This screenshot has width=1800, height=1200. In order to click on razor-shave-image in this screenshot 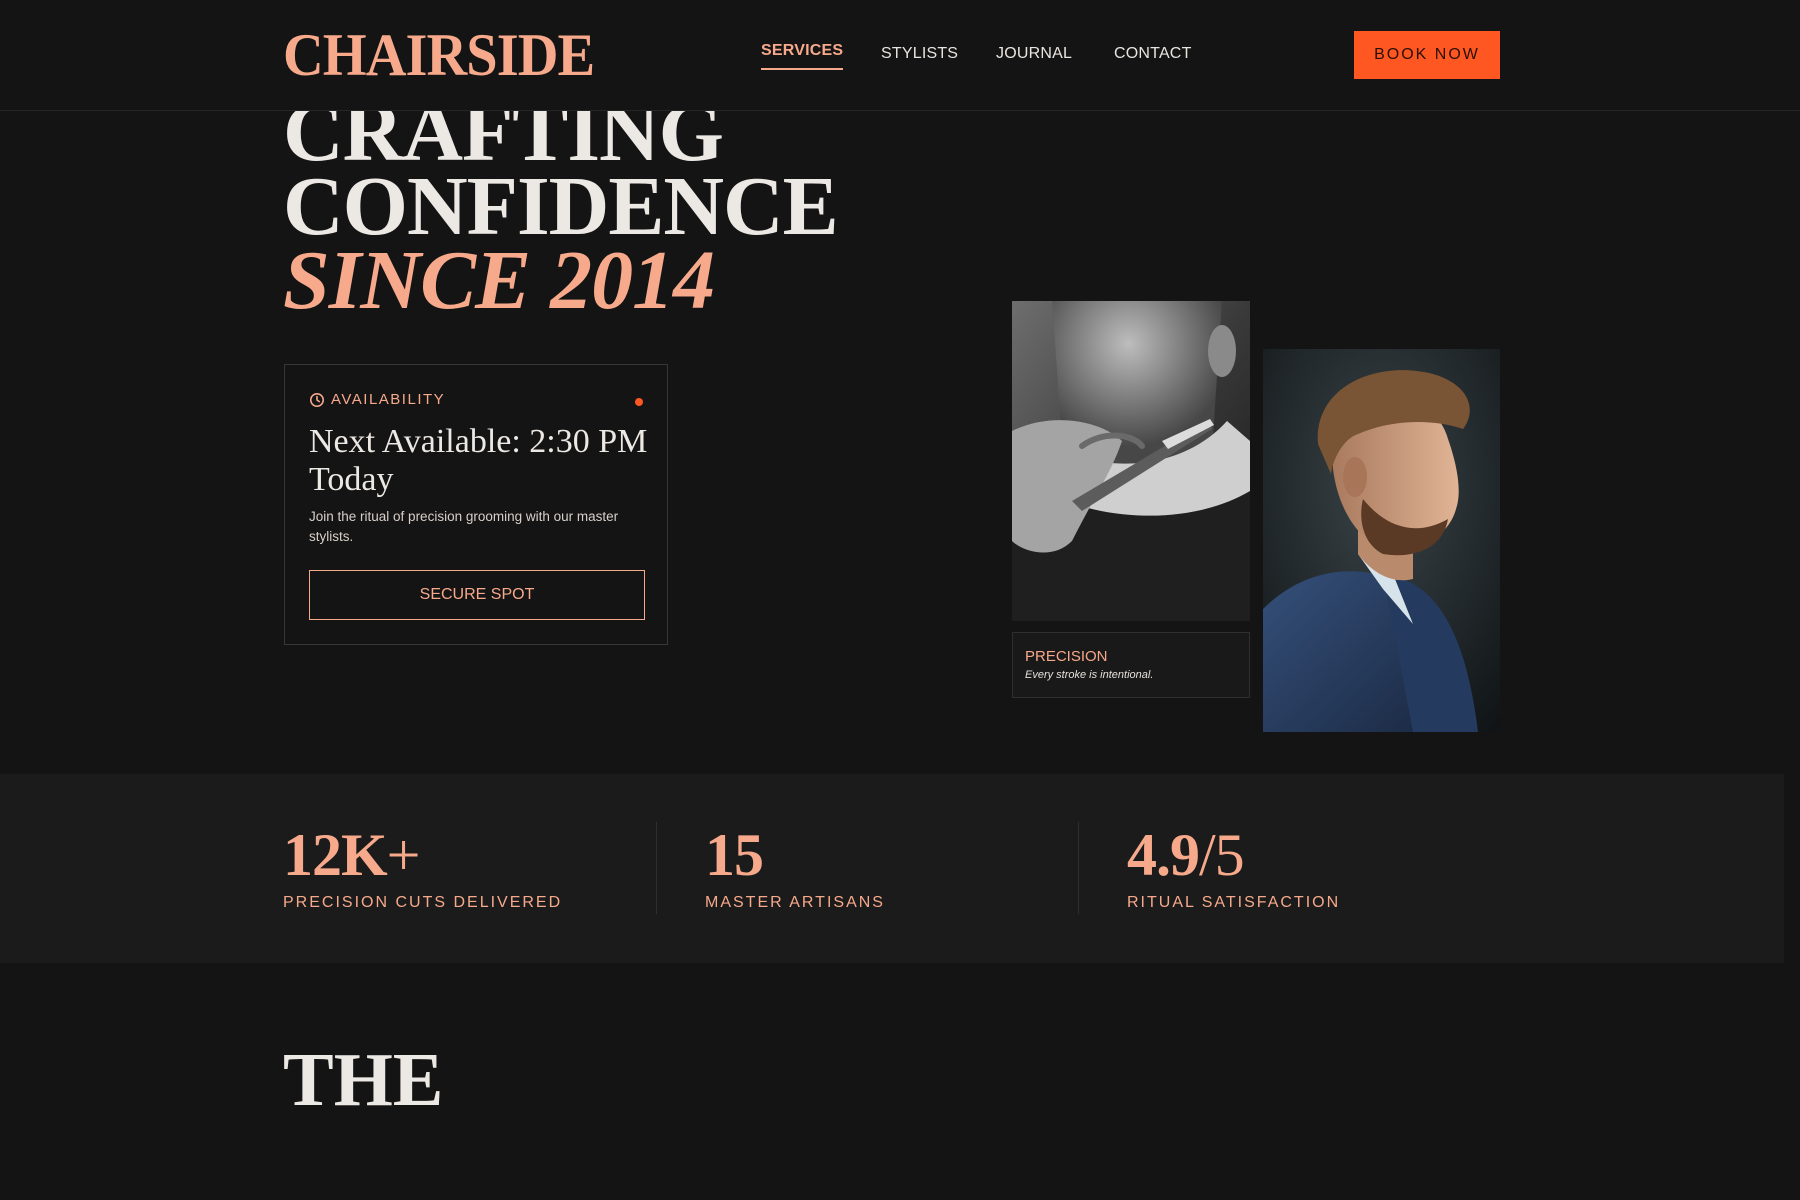, I will do `click(1131, 461)`.